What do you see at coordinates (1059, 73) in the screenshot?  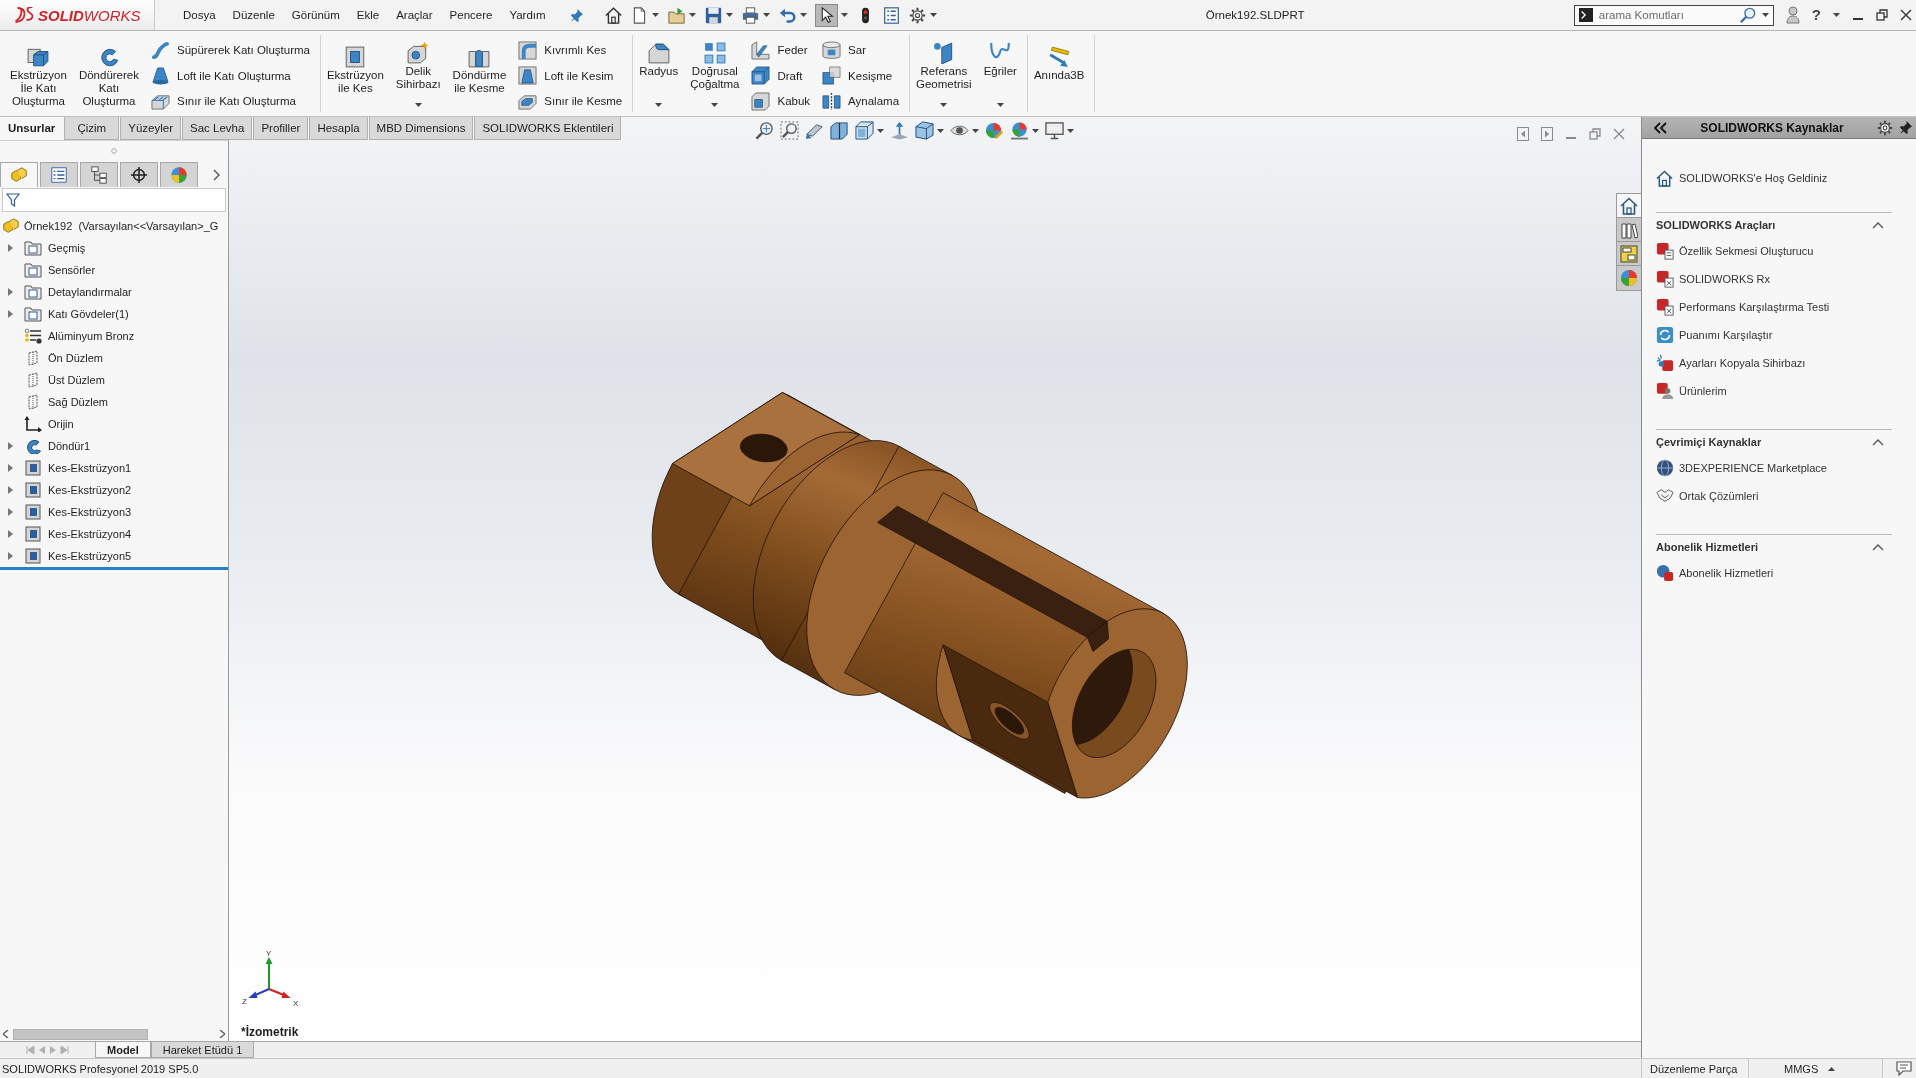 I see `ribbon-button: Anında3B` at bounding box center [1059, 73].